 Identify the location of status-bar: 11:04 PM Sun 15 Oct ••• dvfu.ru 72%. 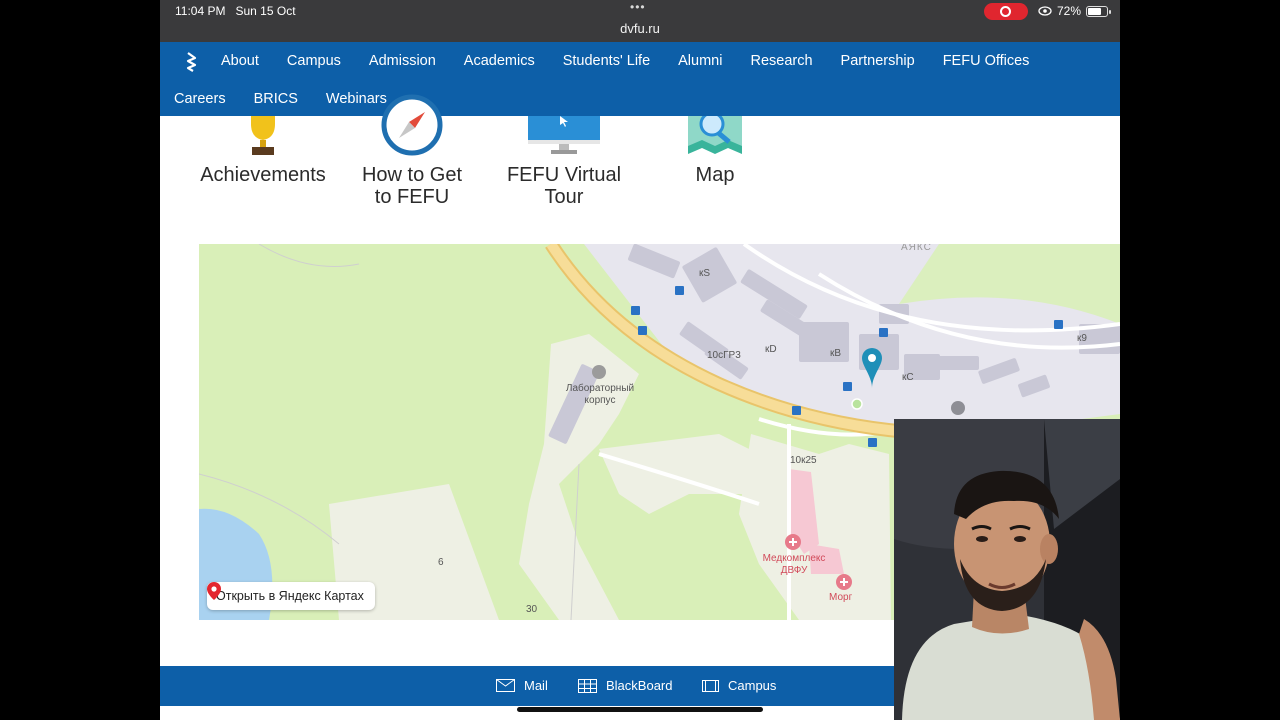
(640, 21).